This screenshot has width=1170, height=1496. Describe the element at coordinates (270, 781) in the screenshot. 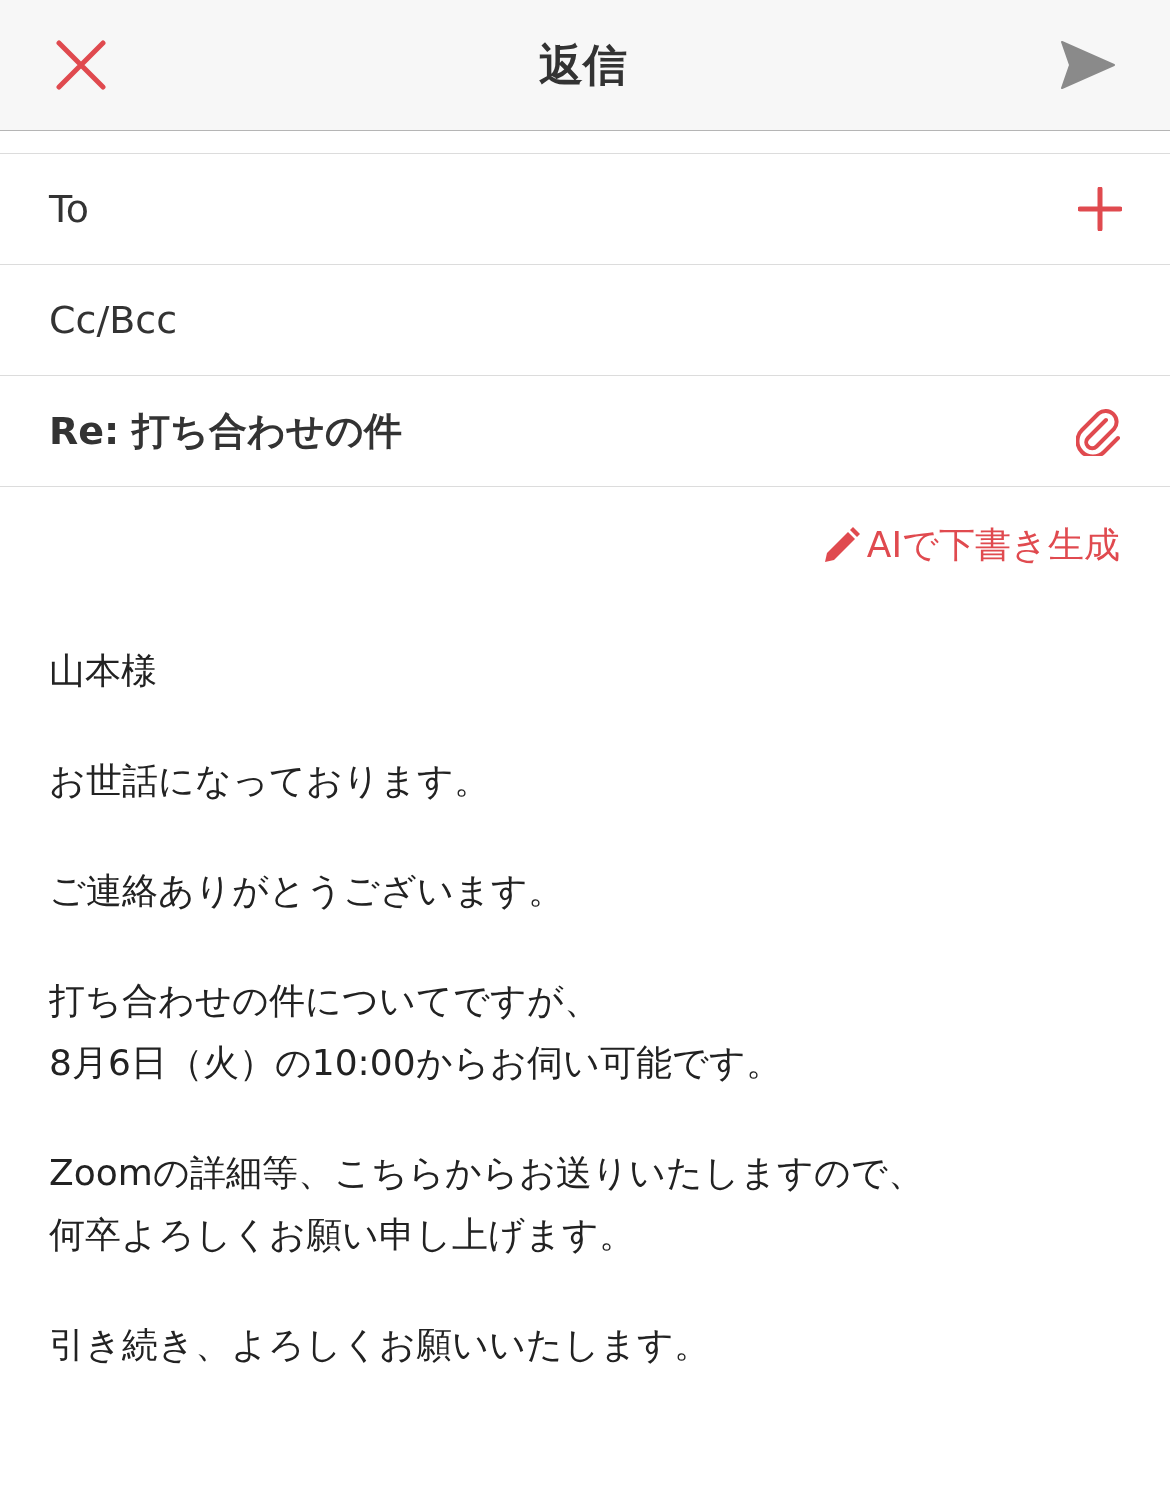

I see `message-line: お世話になっております。` at that location.